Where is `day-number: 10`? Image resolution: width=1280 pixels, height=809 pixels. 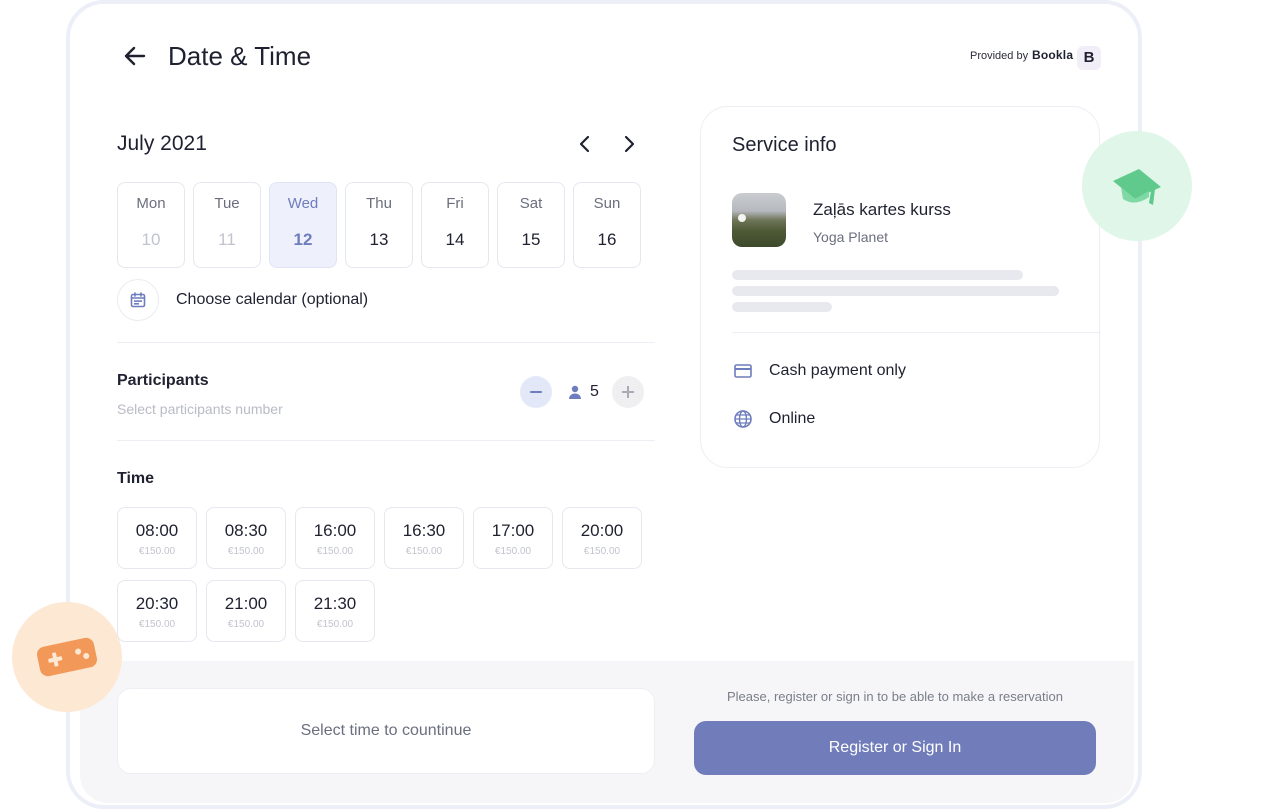 day-number: 10 is located at coordinates (151, 239).